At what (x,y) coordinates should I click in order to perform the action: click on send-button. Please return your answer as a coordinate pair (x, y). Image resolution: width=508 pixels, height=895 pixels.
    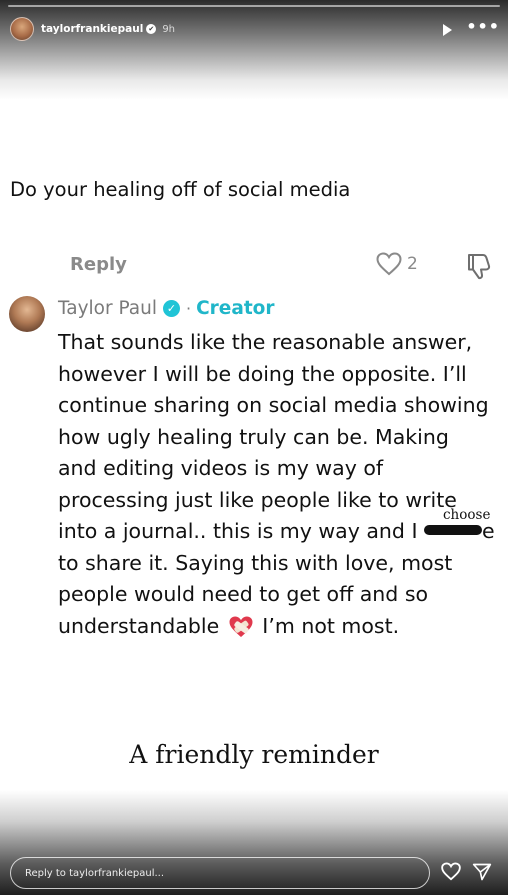
    Looking at the image, I should click on (482, 874).